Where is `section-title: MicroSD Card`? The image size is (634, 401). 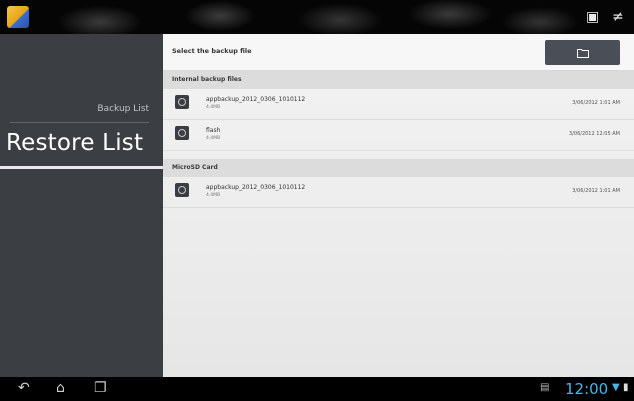 section-title: MicroSD Card is located at coordinates (195, 167).